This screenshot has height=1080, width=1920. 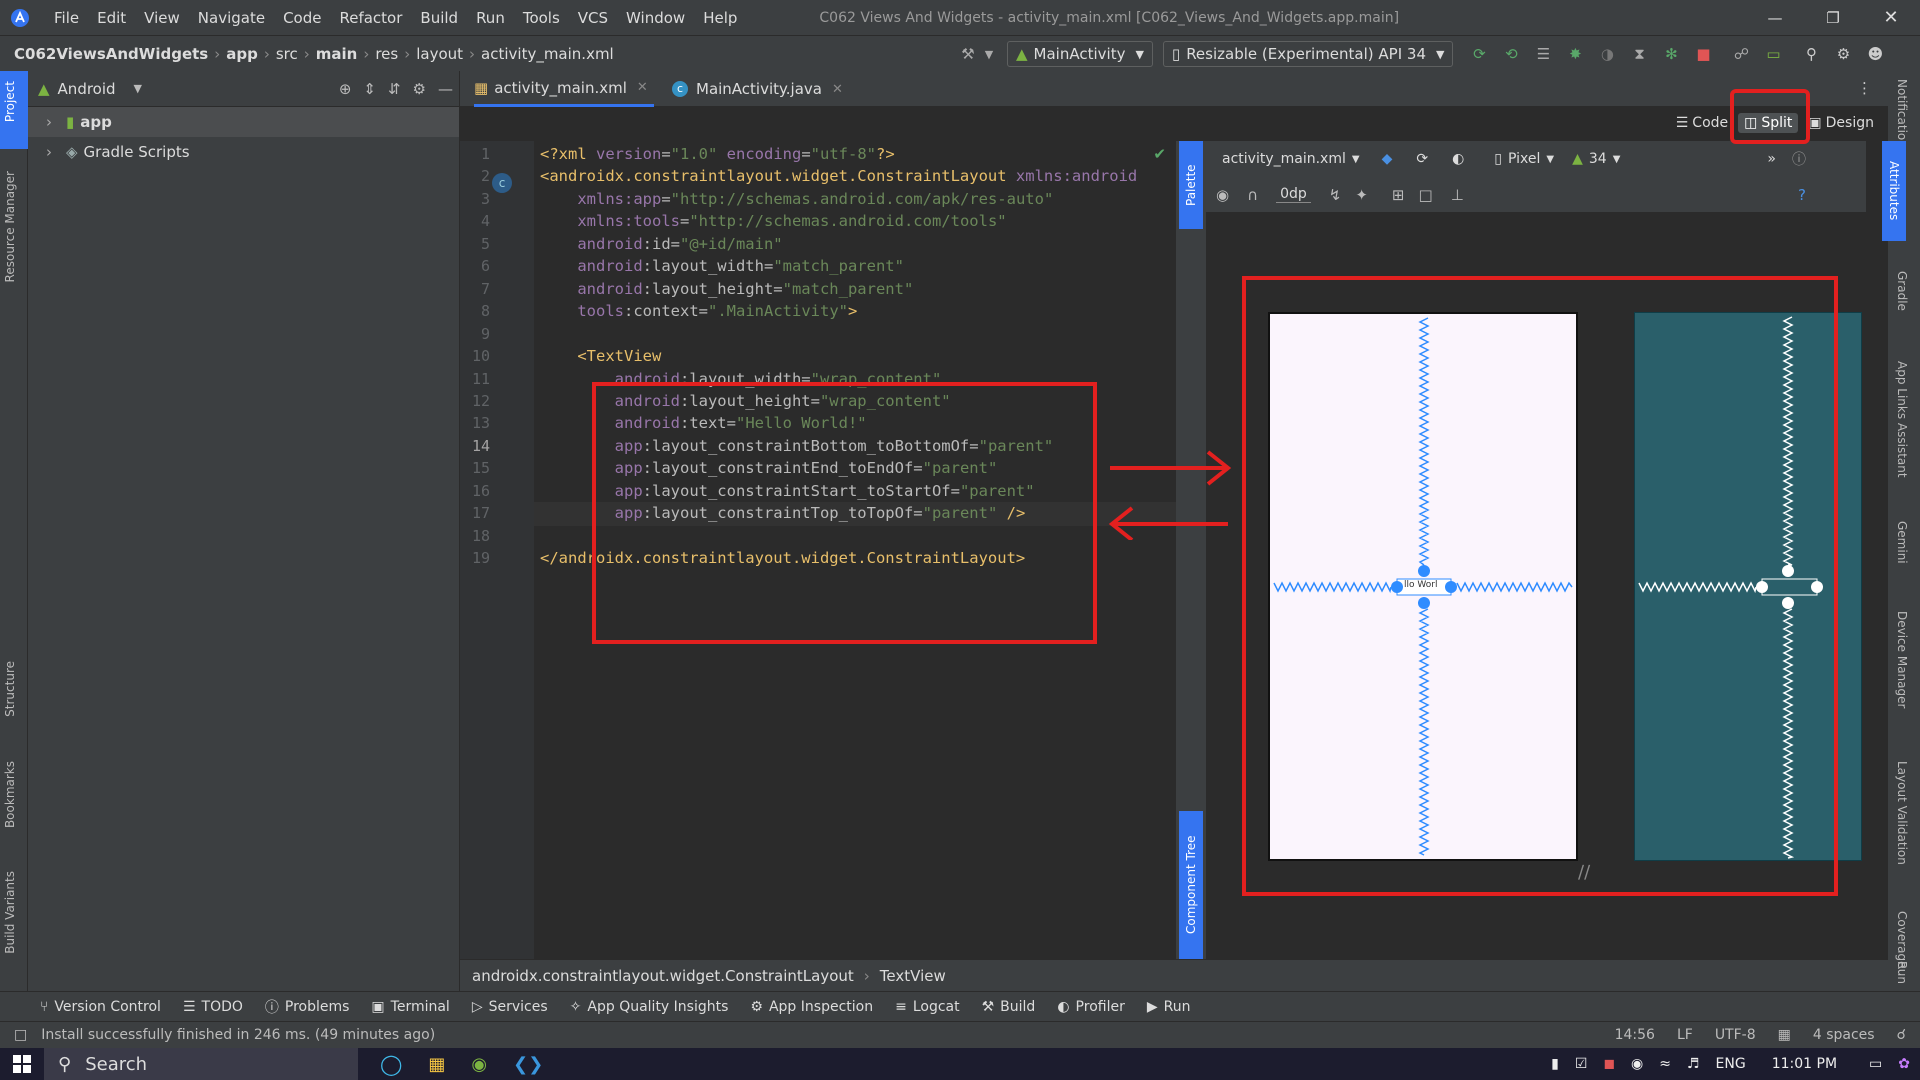 What do you see at coordinates (1607, 54) in the screenshot?
I see `coverage-icon: ◑` at bounding box center [1607, 54].